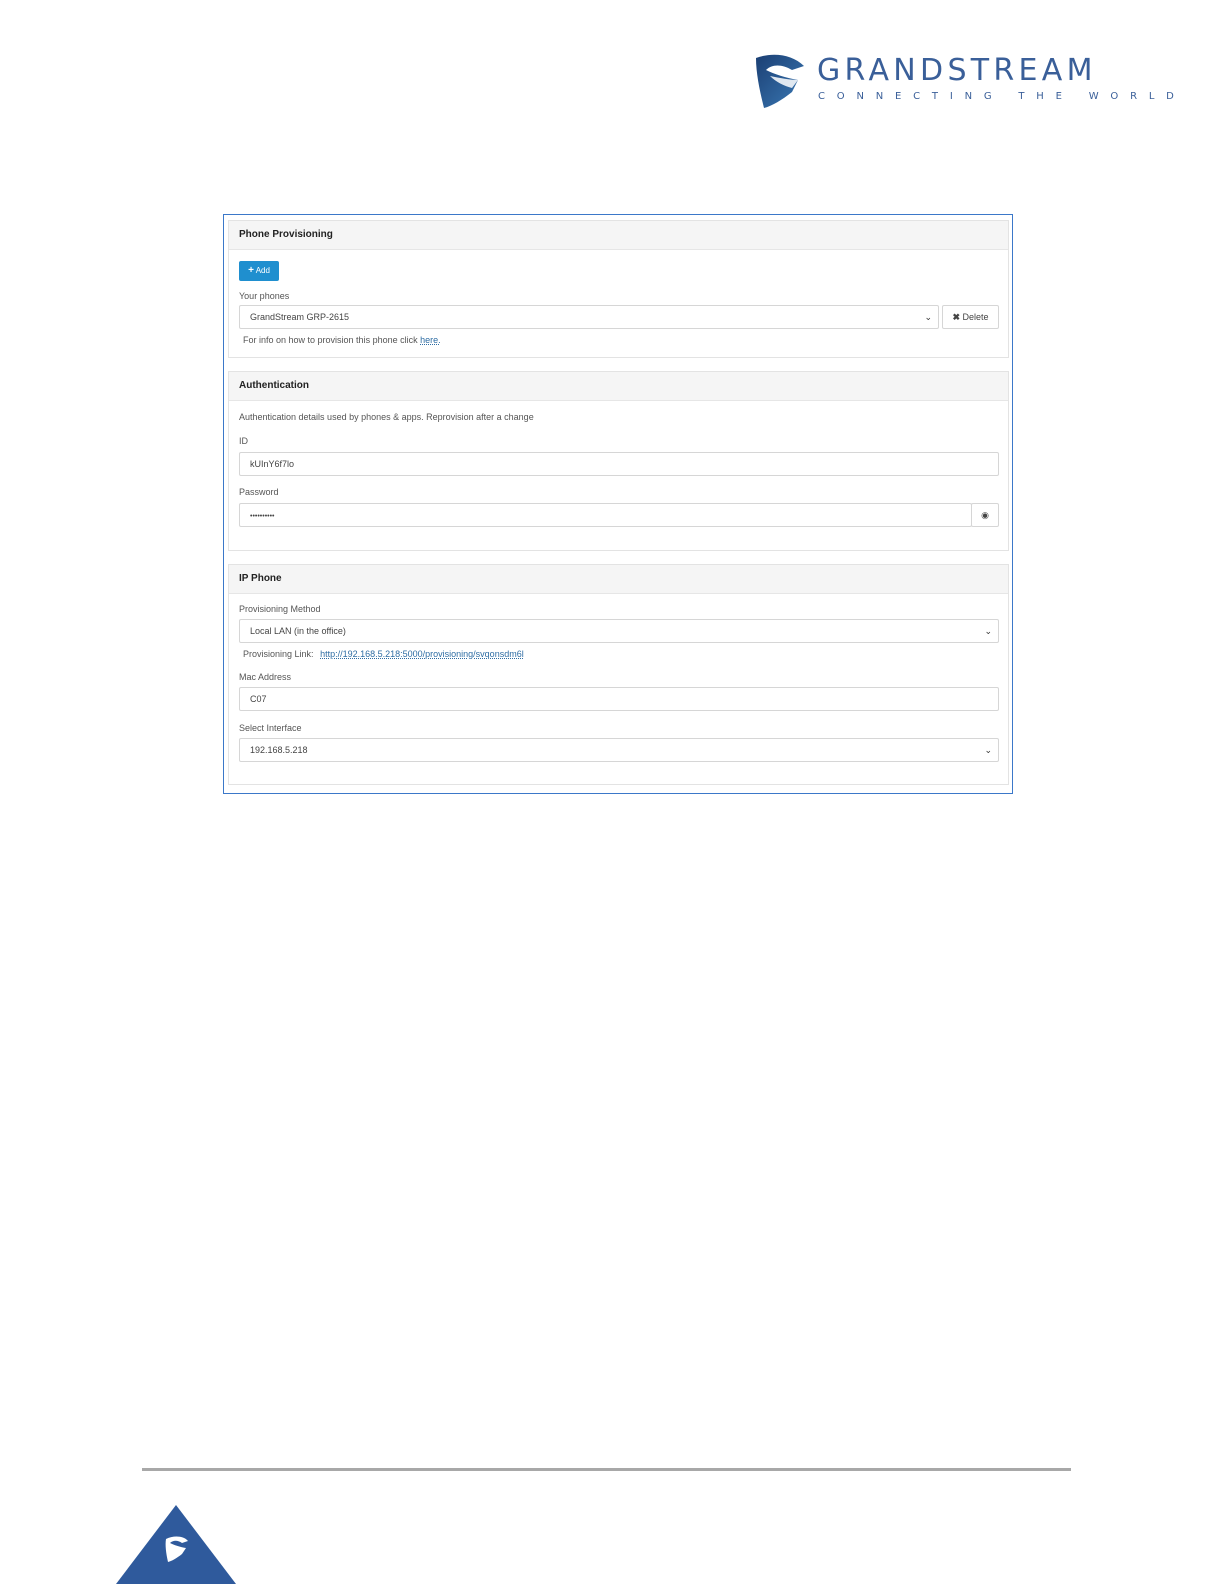 Image resolution: width=1224 pixels, height=1584 pixels. I want to click on delete-button: ✖ Delete, so click(970, 317).